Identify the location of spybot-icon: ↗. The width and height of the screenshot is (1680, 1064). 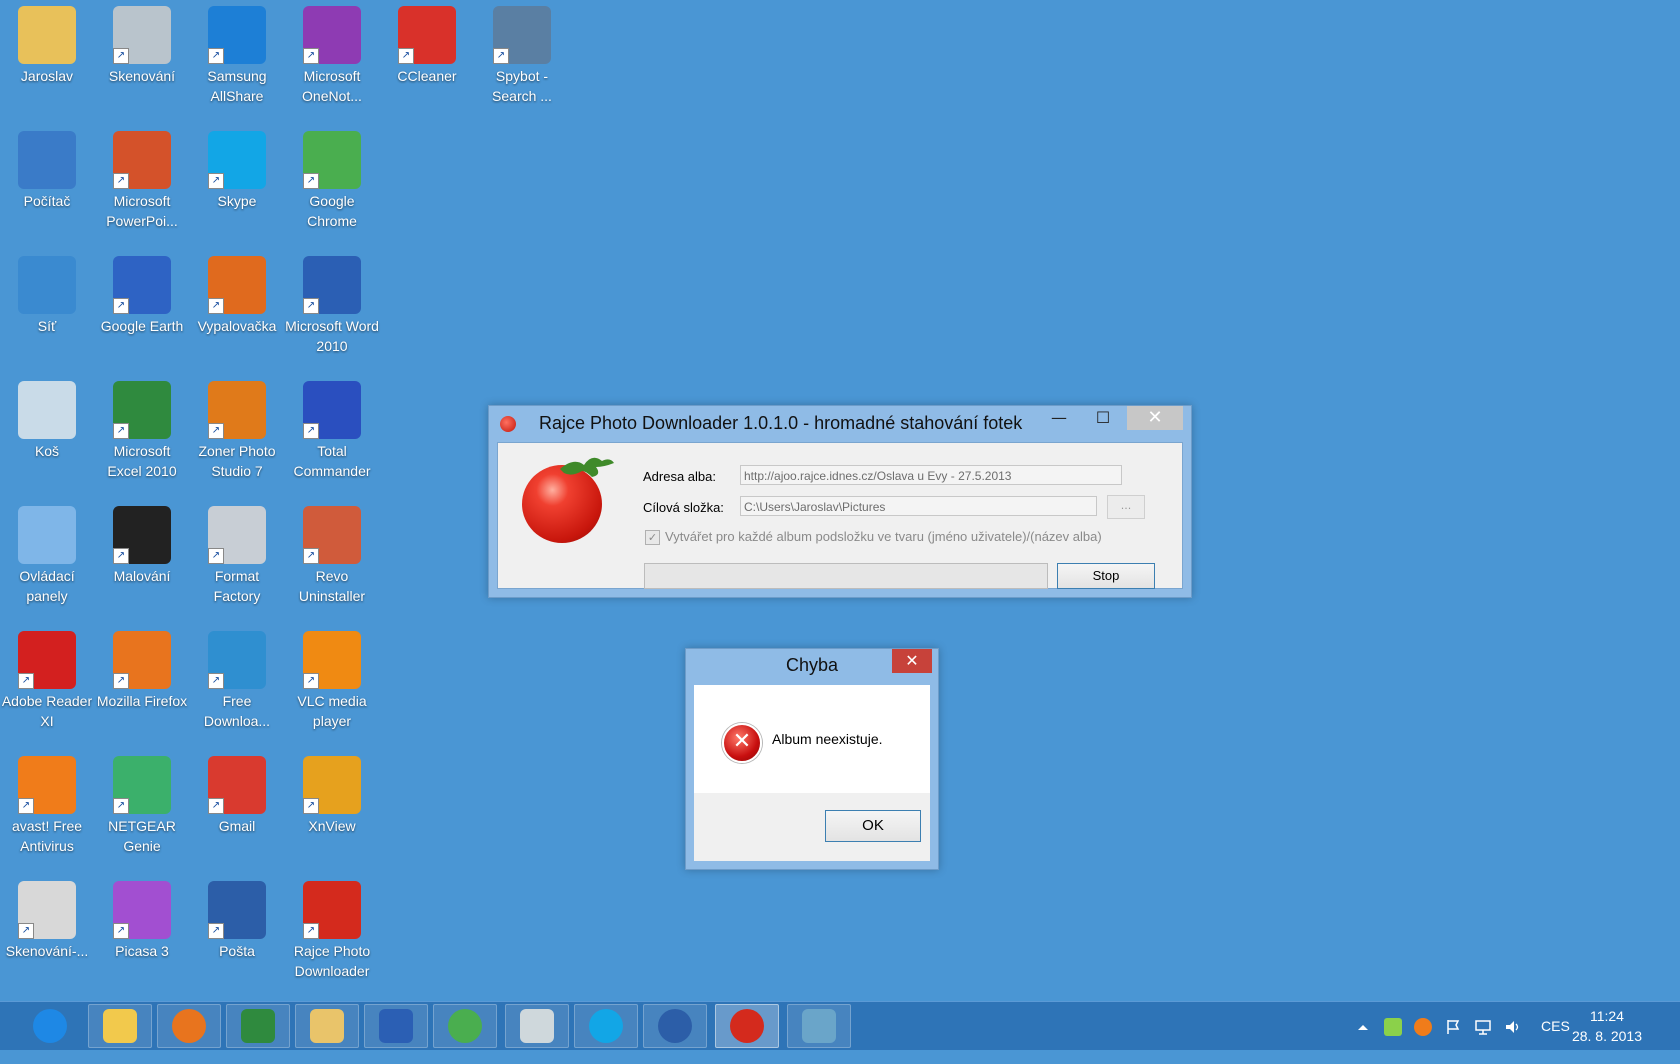
(522, 35).